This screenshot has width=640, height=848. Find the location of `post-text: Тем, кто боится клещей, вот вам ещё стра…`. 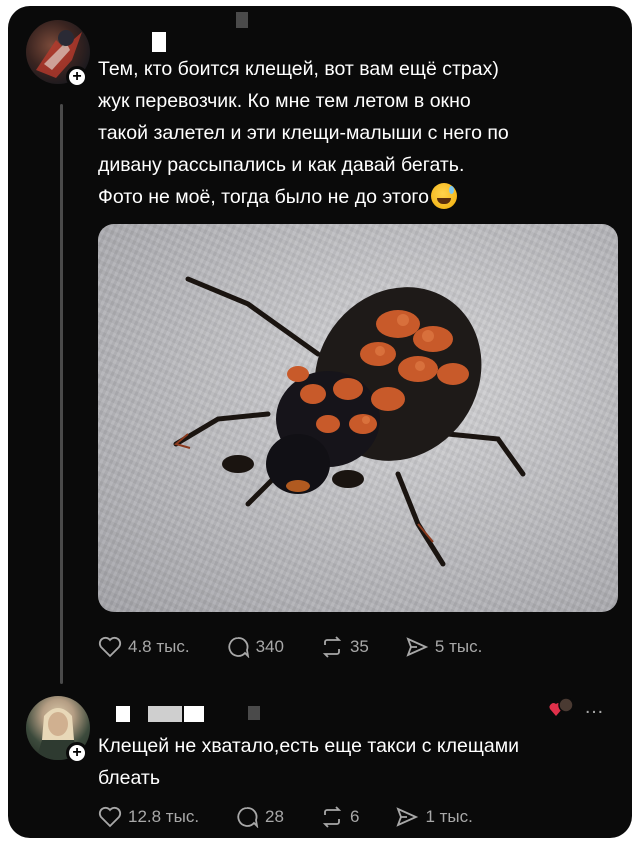

post-text: Тем, кто боится клещей, вот вам ещё стра… is located at coordinates (303, 133).